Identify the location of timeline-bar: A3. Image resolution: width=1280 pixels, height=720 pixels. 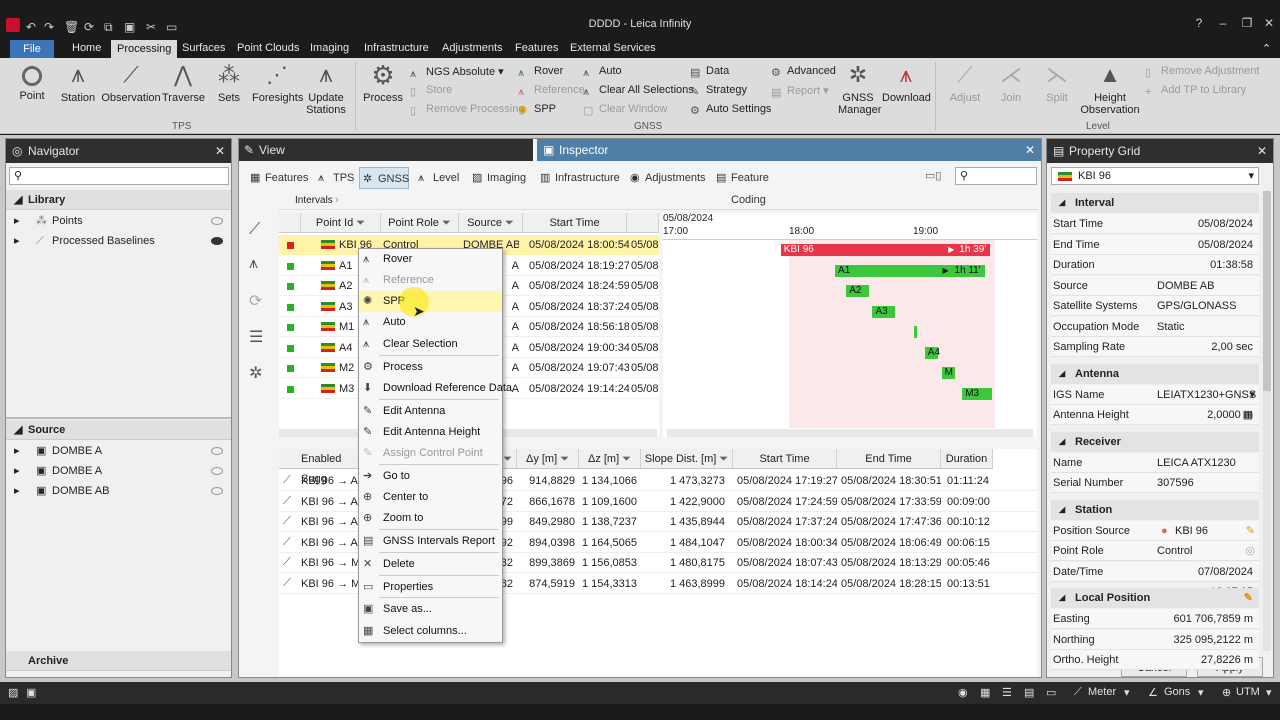
(883, 311).